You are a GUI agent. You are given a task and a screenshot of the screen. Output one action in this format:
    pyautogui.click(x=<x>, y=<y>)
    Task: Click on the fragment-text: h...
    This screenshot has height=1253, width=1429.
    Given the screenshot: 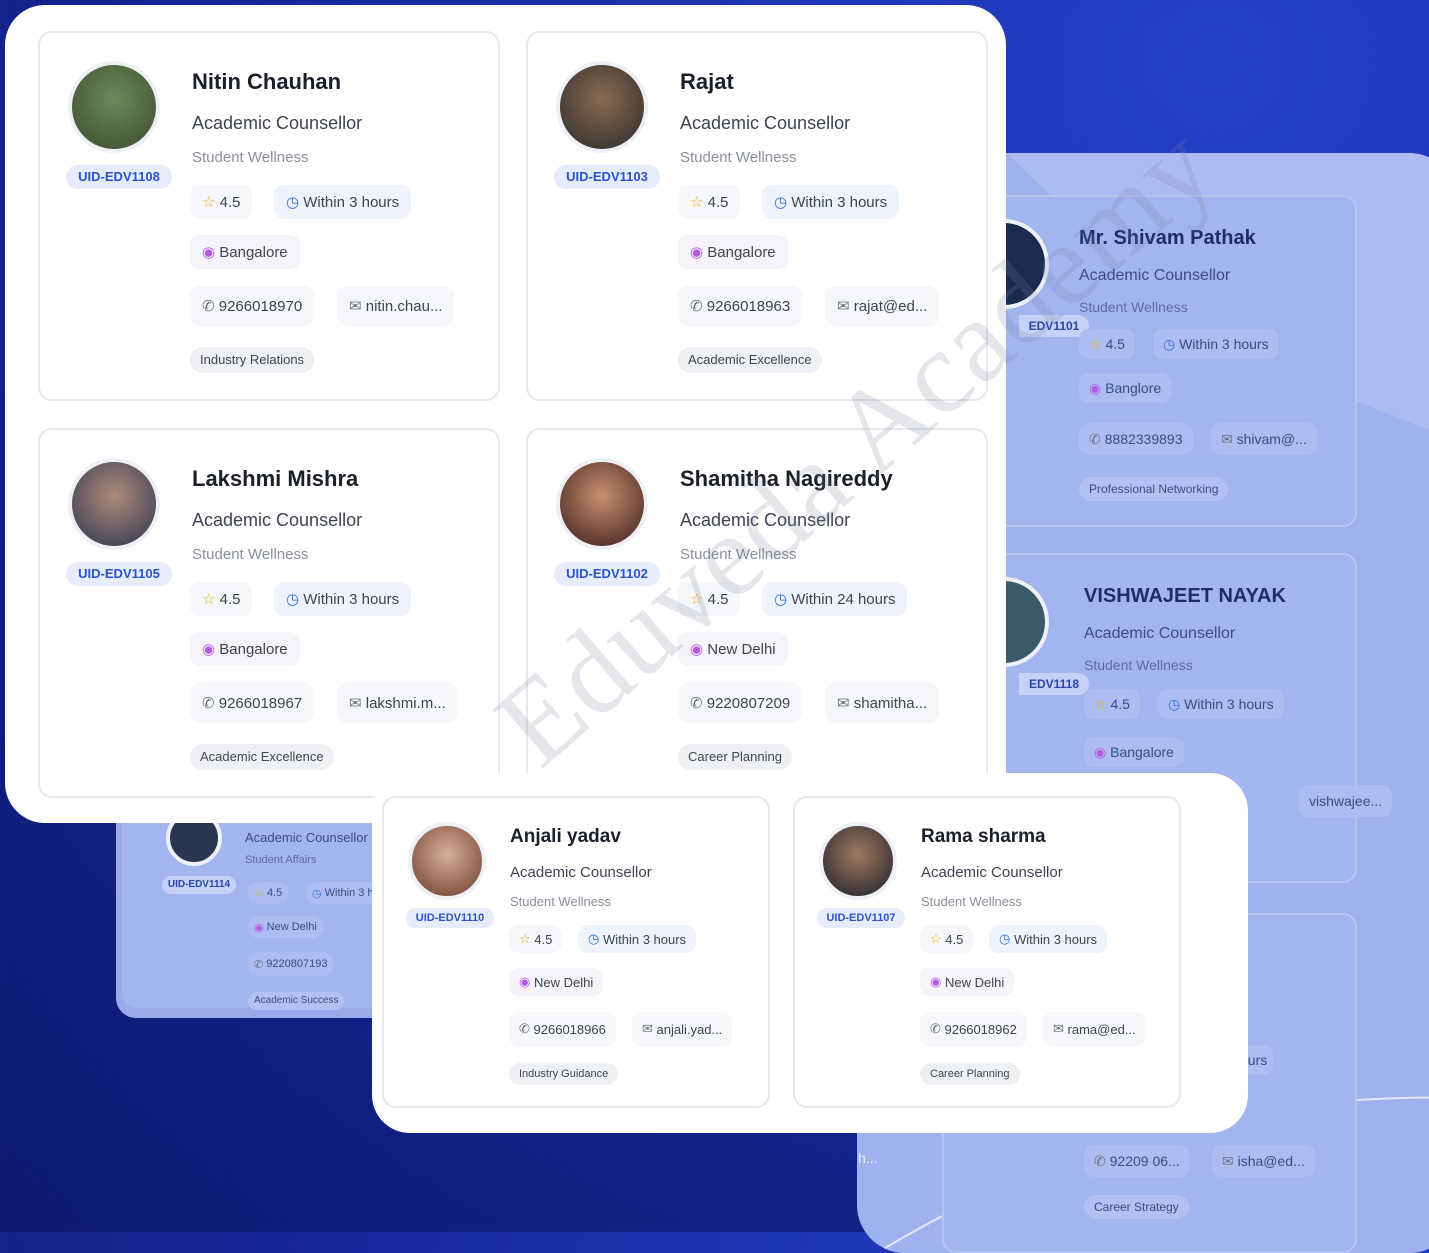 What is the action you would take?
    pyautogui.click(x=868, y=1158)
    